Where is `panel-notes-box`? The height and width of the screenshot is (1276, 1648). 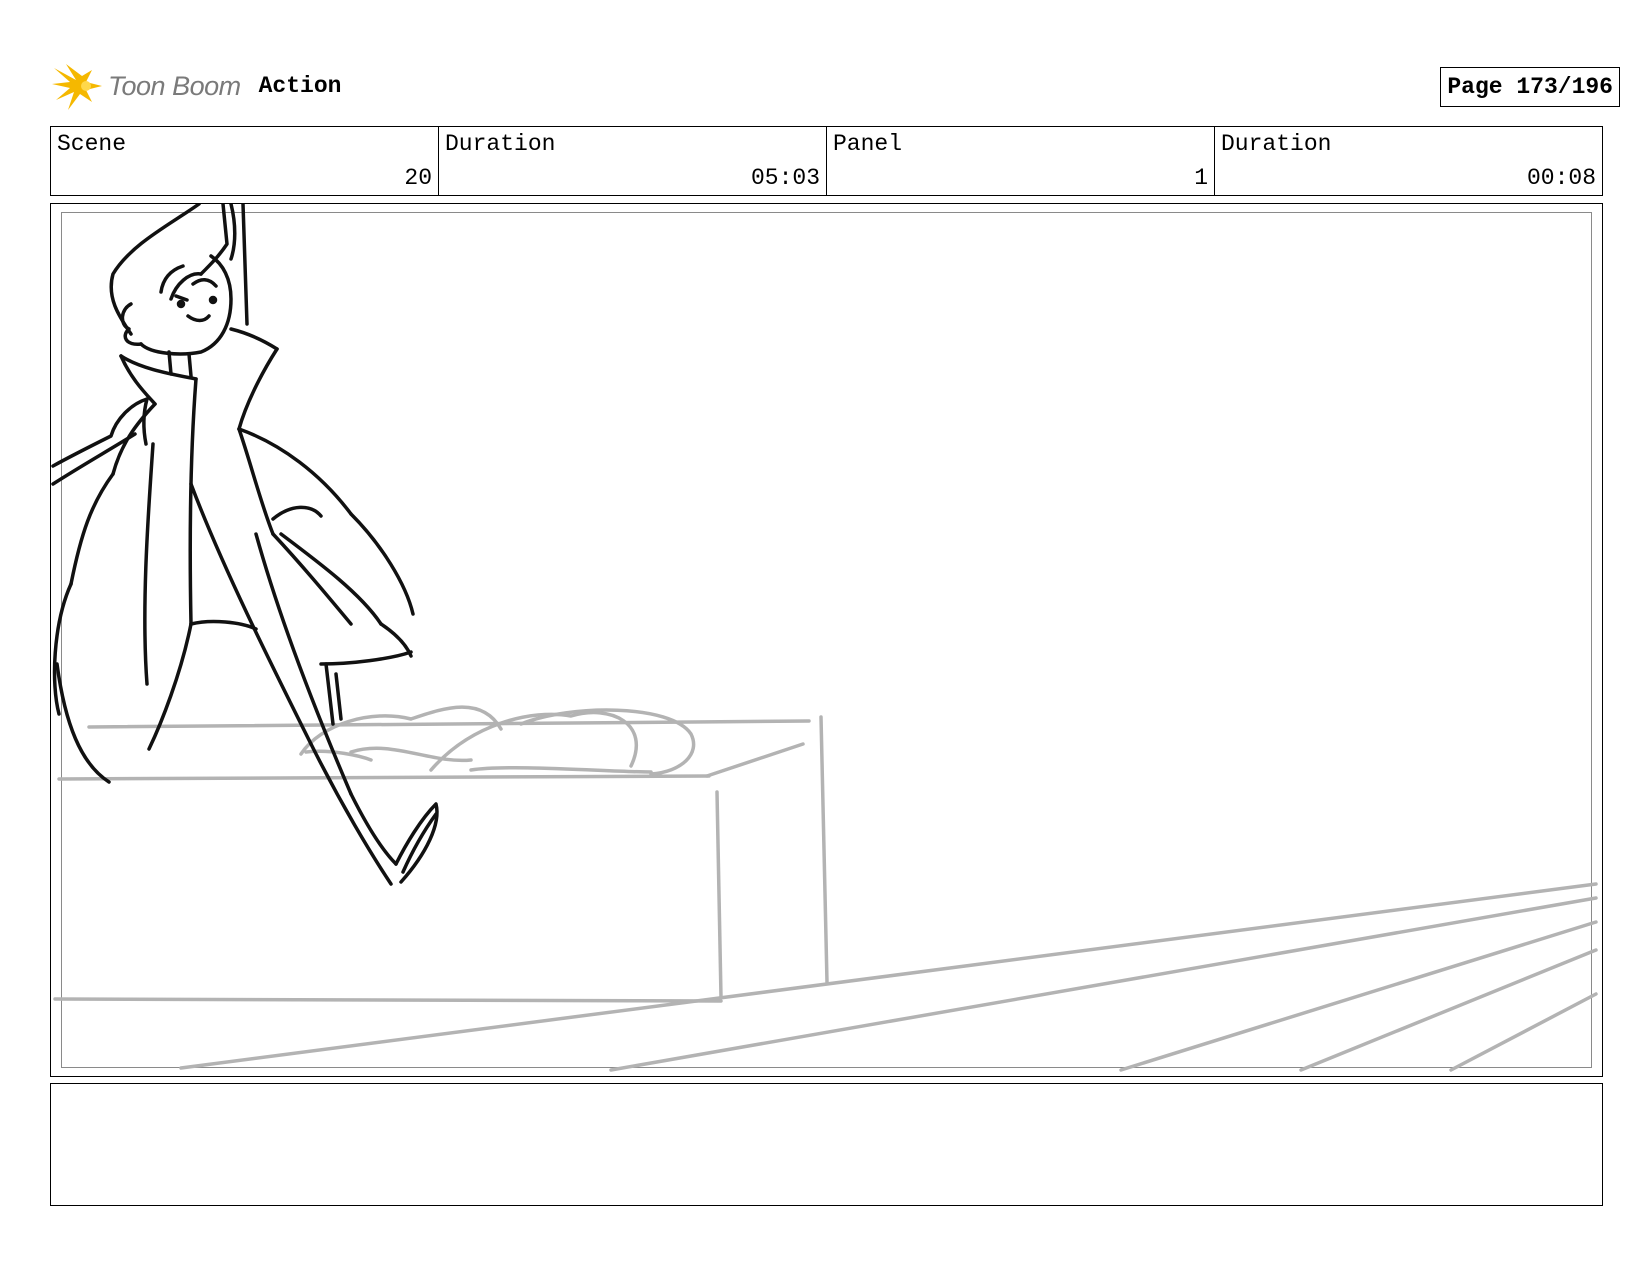
panel-notes-box is located at coordinates (826, 1144).